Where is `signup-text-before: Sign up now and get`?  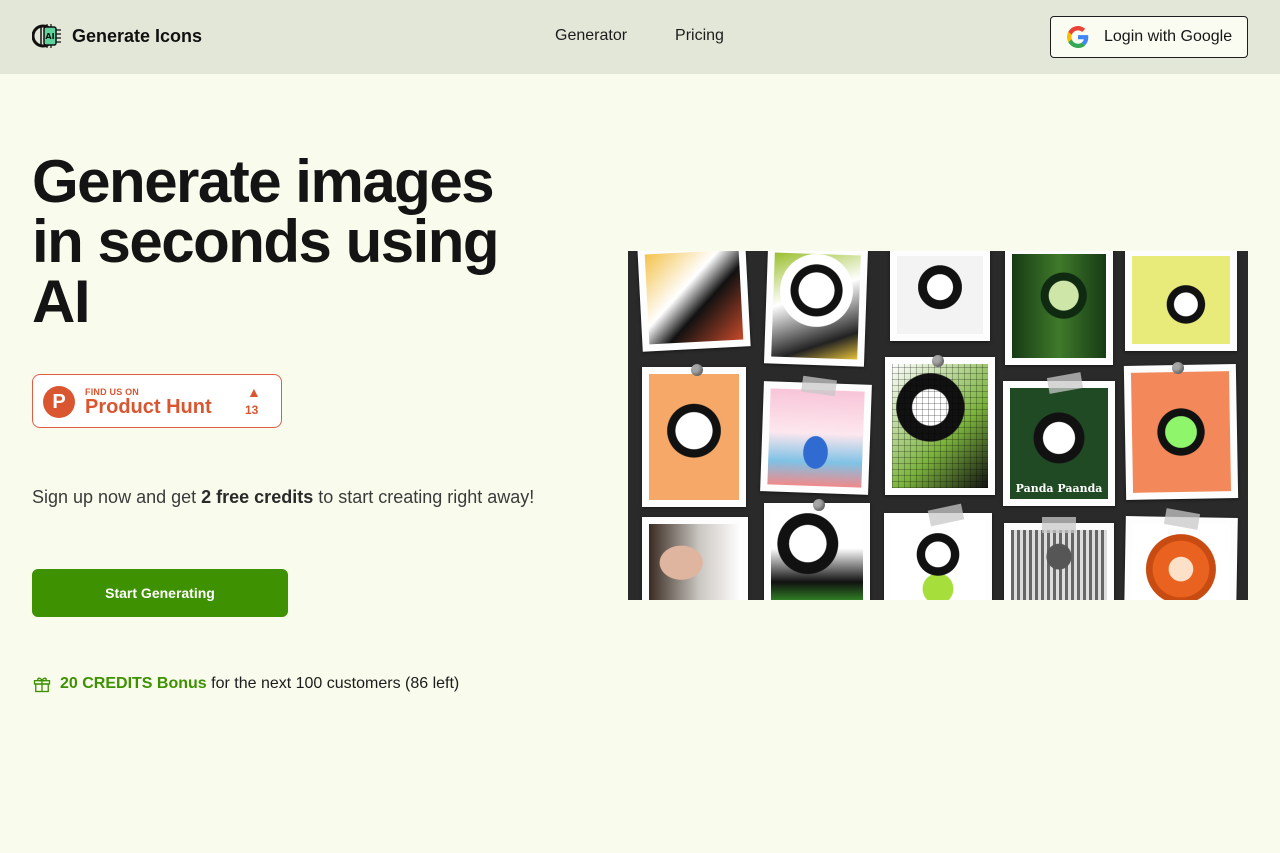
signup-text-before: Sign up now and get is located at coordinates (117, 497).